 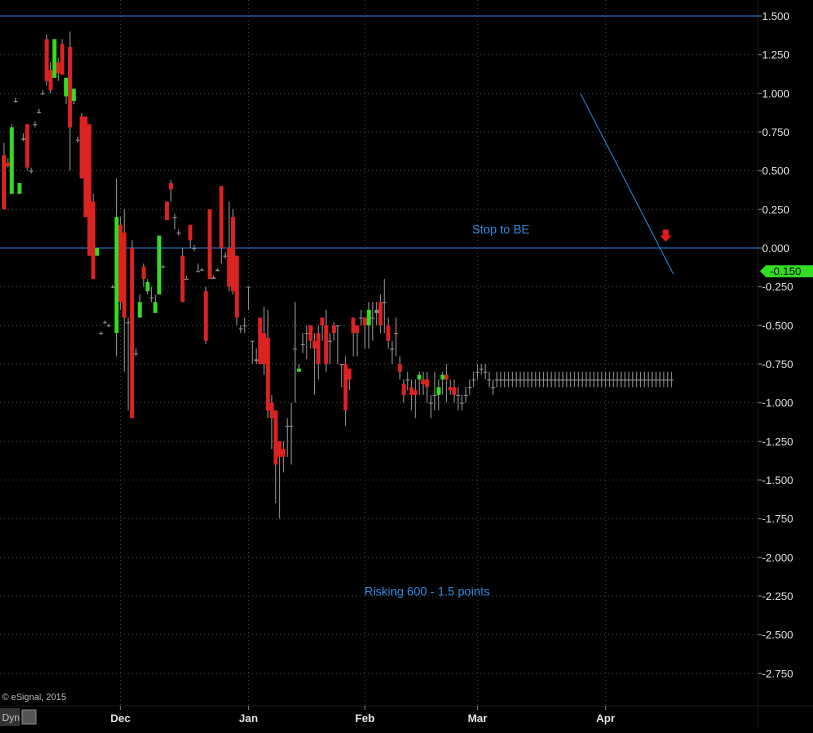 I want to click on y-tick-label: -0.750, so click(x=777, y=365).